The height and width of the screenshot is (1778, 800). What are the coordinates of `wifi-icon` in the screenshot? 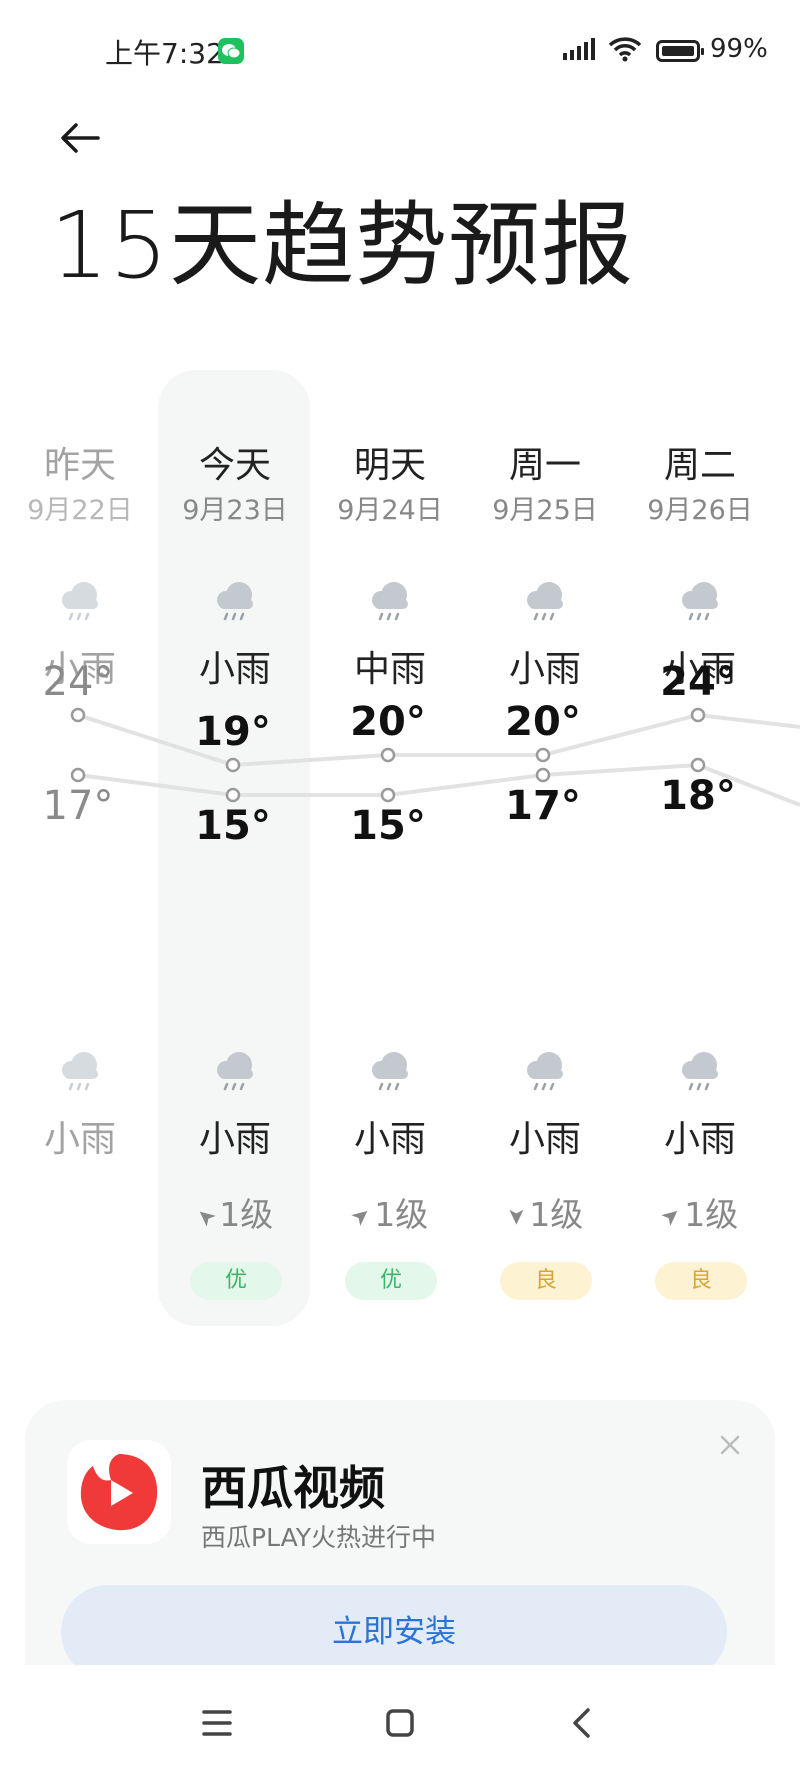 It's located at (625, 49).